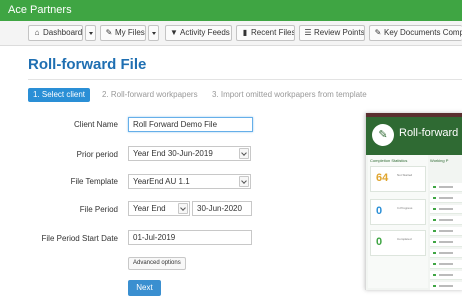 The width and height of the screenshot is (462, 304). Describe the element at coordinates (308, 32) in the screenshot. I see `list-icon: ☰` at that location.